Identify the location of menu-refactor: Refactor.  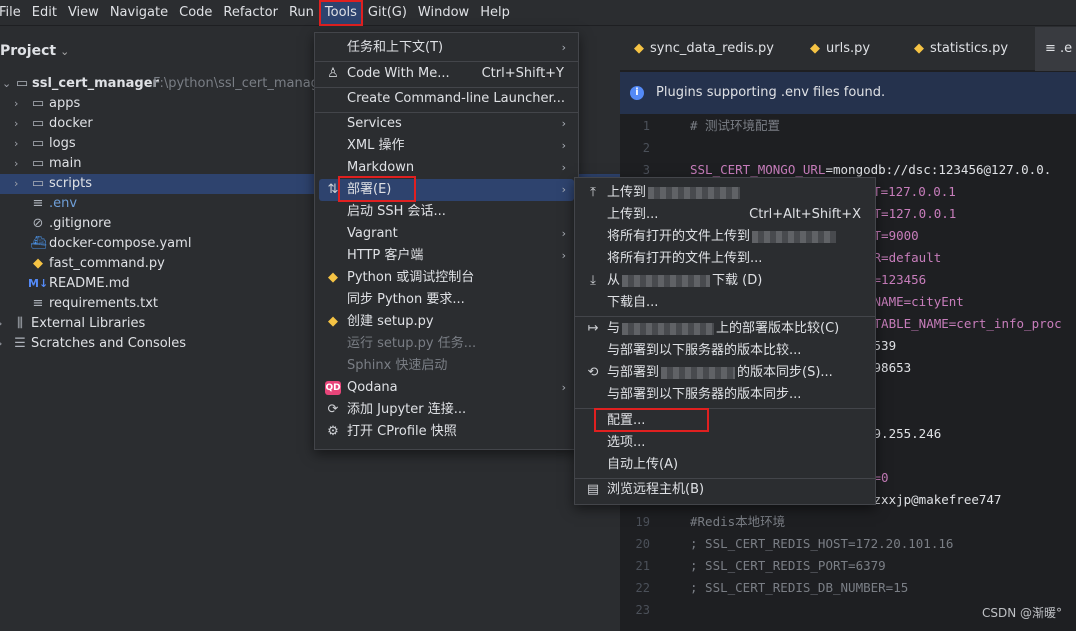
(250, 13).